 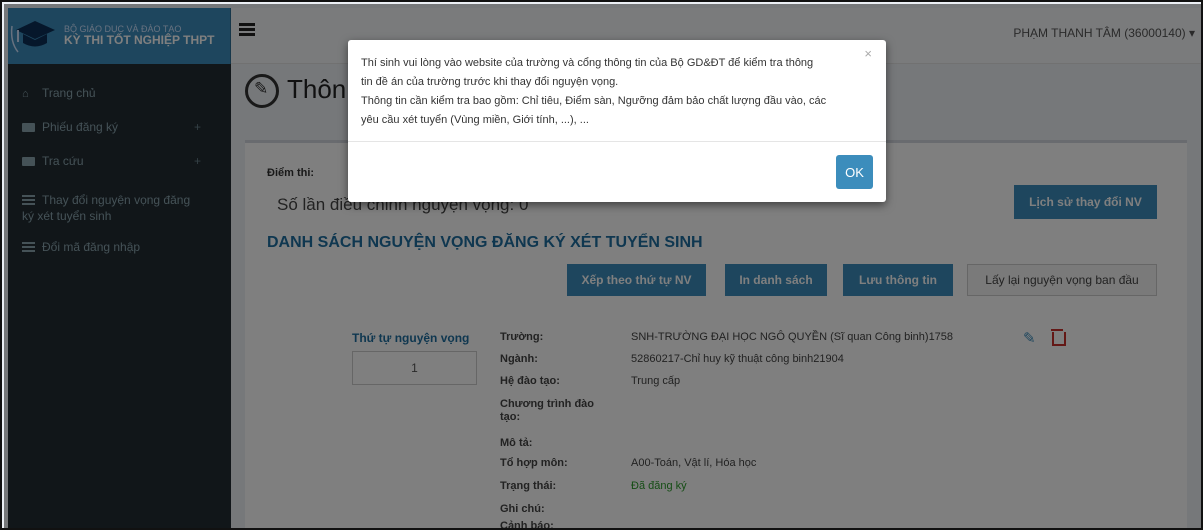 I want to click on modal-divider, so click(x=617, y=141).